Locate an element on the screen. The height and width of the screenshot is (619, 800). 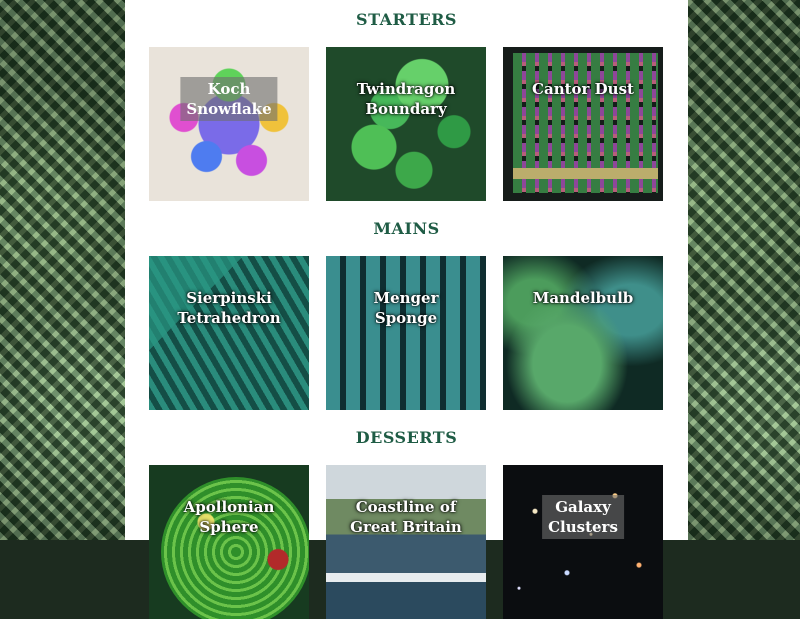
tile-caption-line: Great Britain is located at coordinates (406, 527).